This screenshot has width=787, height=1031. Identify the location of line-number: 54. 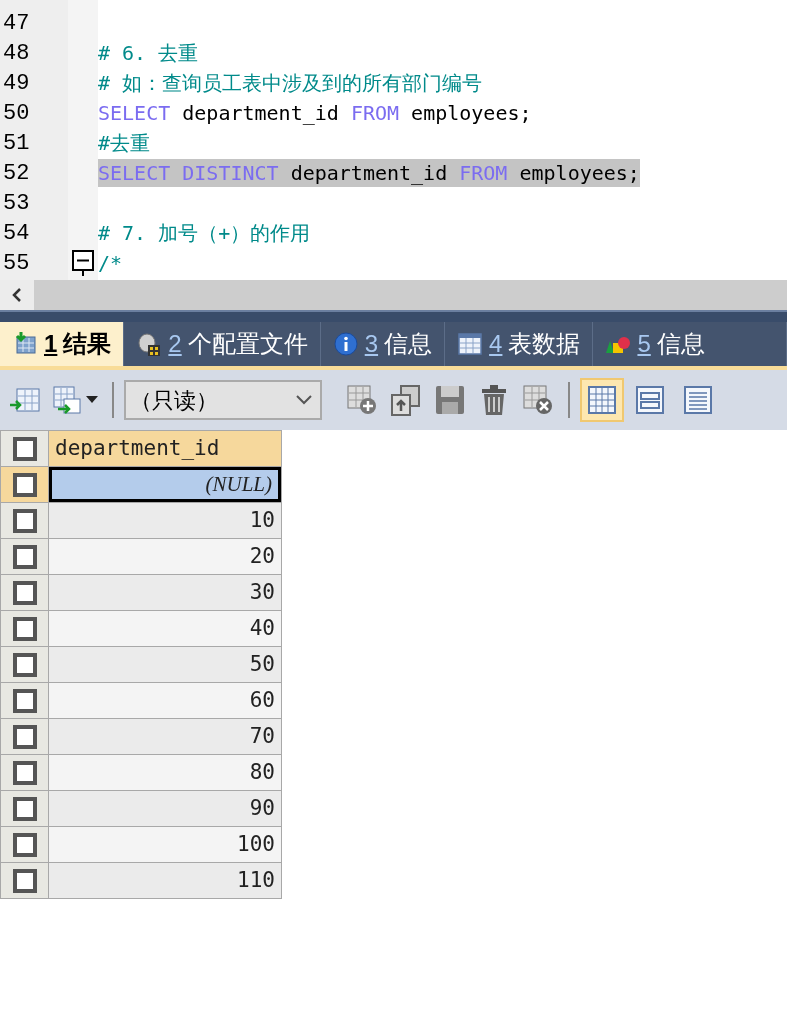
(16, 233).